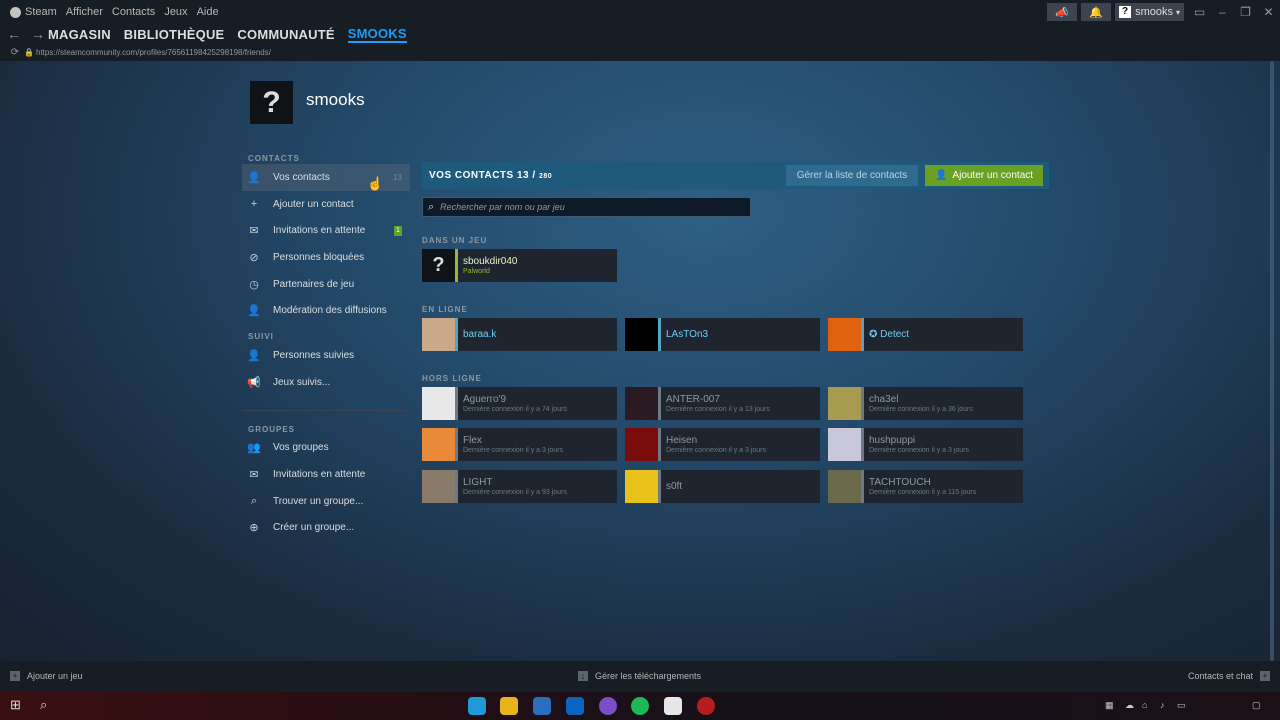 This screenshot has width=1280, height=720. What do you see at coordinates (545, 176) in the screenshot?
I see `contacts-max: 280` at bounding box center [545, 176].